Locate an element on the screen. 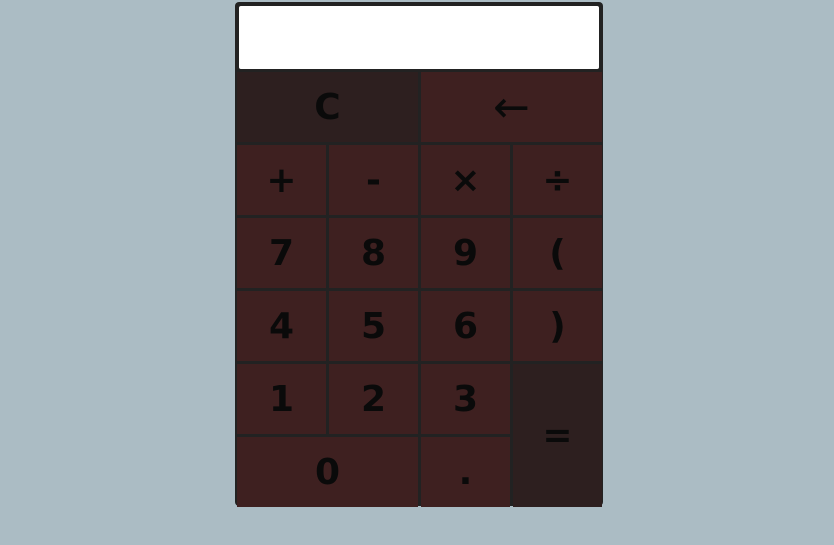 The image size is (834, 545). open-paren-button: ( is located at coordinates (557, 253).